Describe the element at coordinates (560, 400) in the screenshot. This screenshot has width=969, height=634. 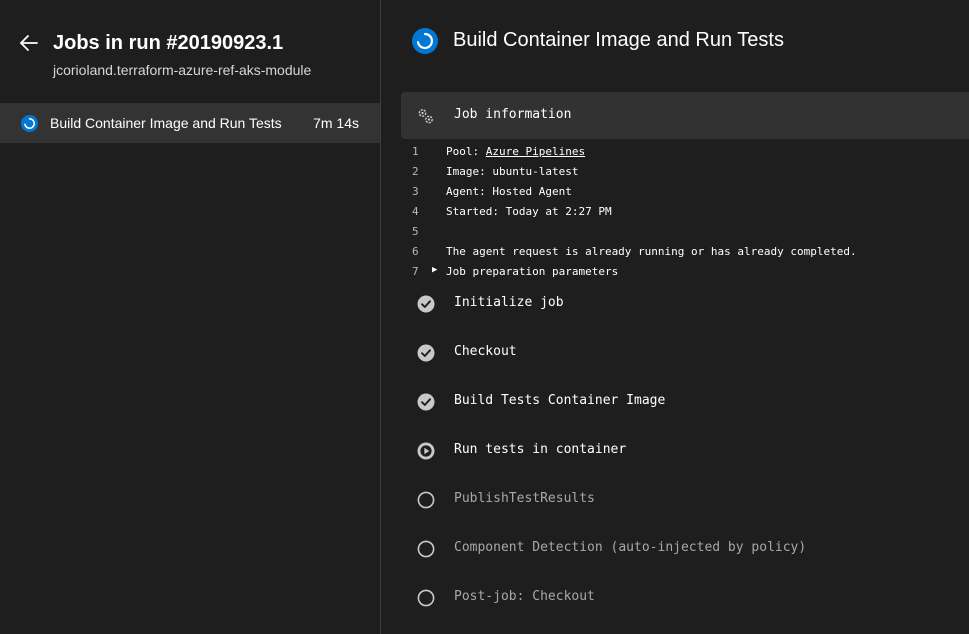
I see `step-name: Build Tests Container Image` at that location.